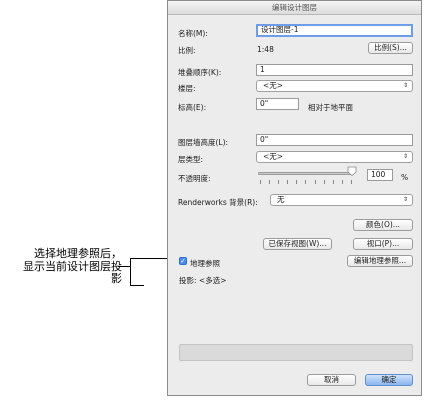  Describe the element at coordinates (203, 280) in the screenshot. I see `projection-label: 投影: <多选>` at that location.